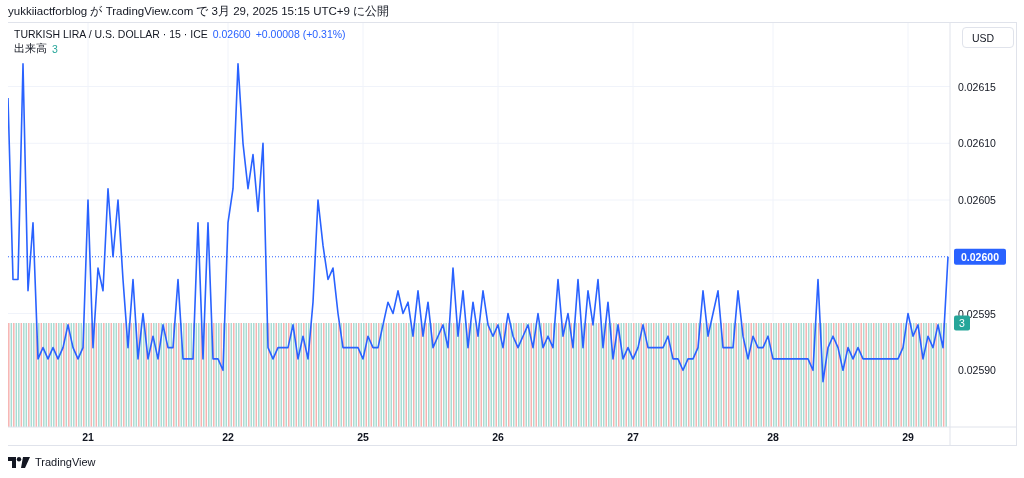 The width and height of the screenshot is (1024, 478). I want to click on publish-info: yukkiiactforblog が TradingView.com で 3月 29, 2025 15:15 UTC+9 に公開, so click(199, 11).